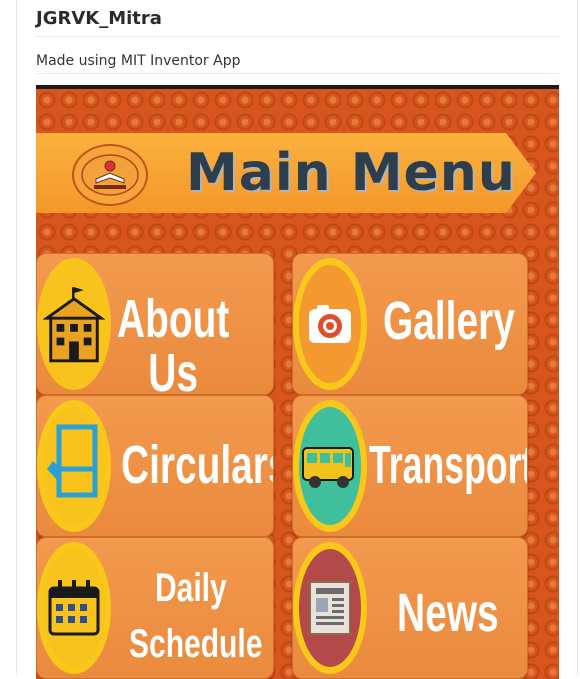 This screenshot has width=580, height=679. Describe the element at coordinates (330, 608) in the screenshot. I see `newspaper-icon` at that location.